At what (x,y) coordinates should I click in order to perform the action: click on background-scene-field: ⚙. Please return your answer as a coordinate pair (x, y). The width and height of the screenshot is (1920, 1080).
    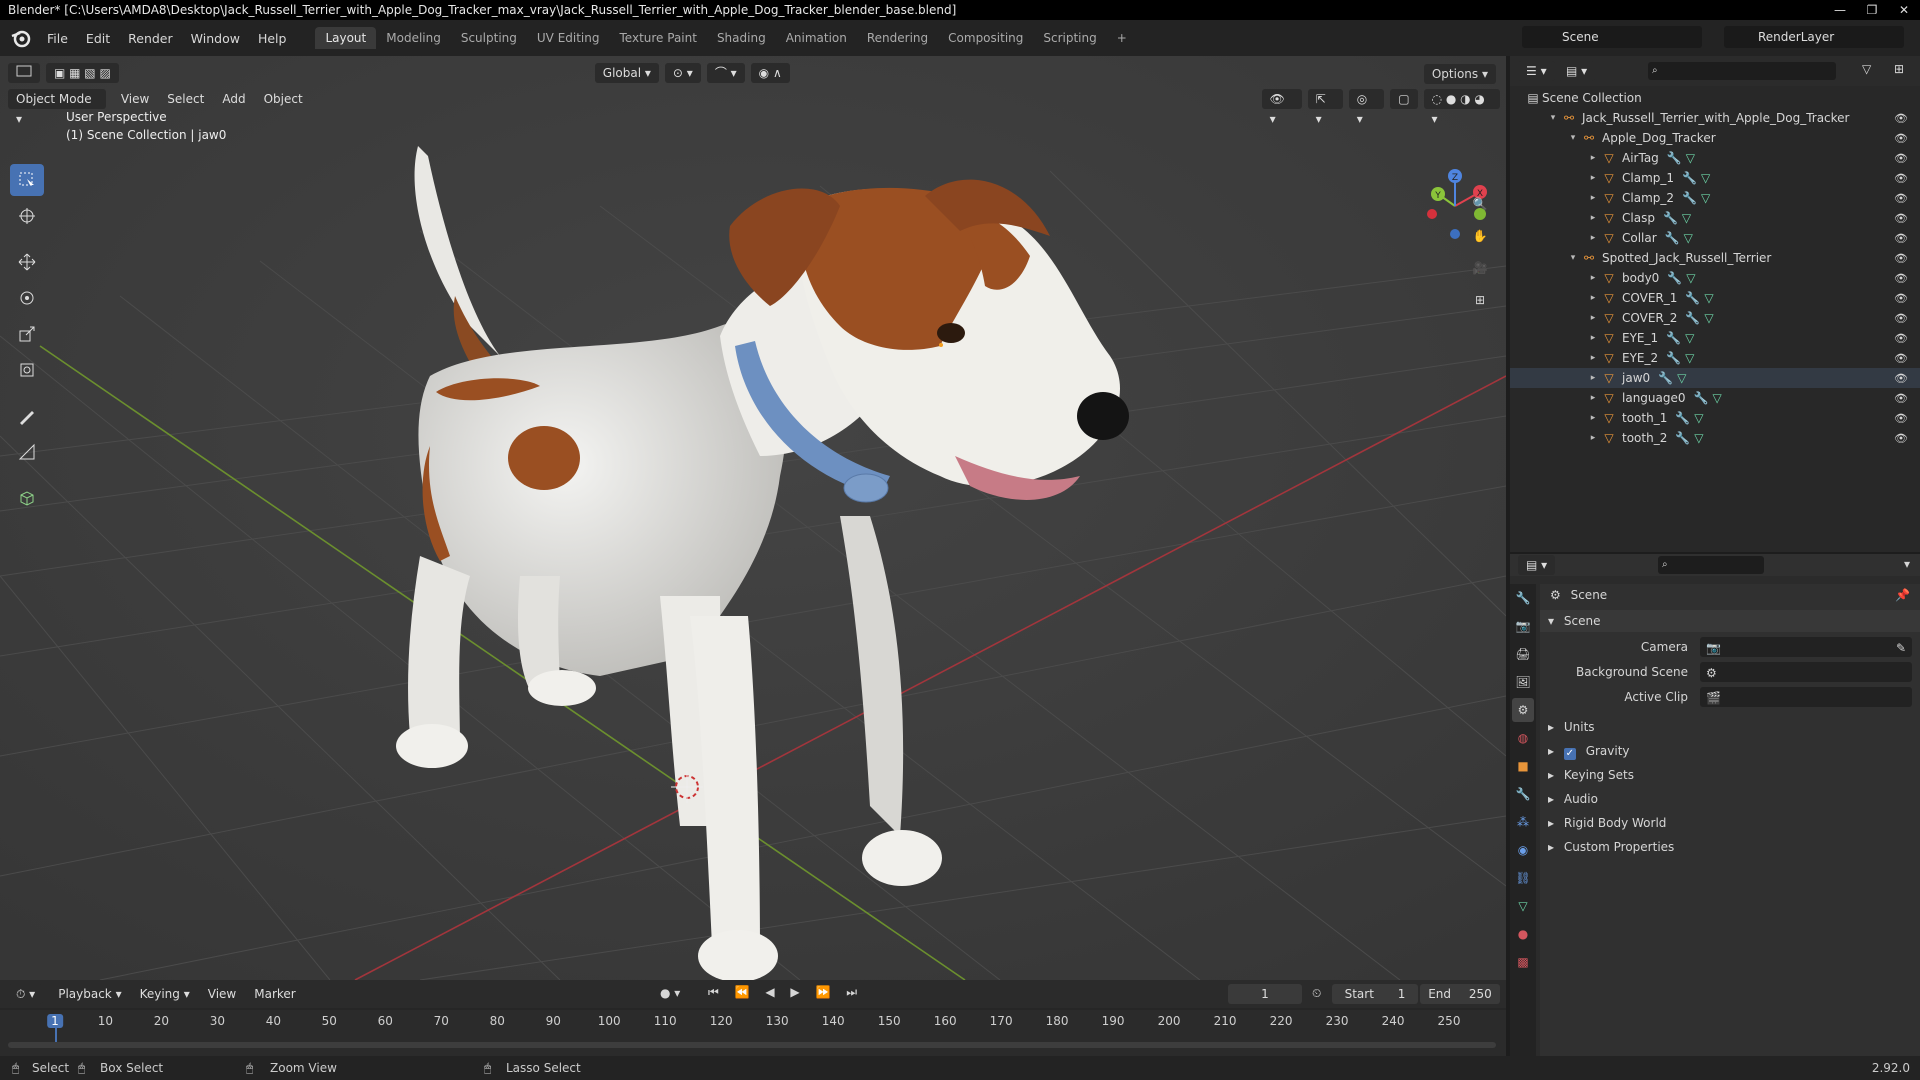
    Looking at the image, I should click on (1806, 672).